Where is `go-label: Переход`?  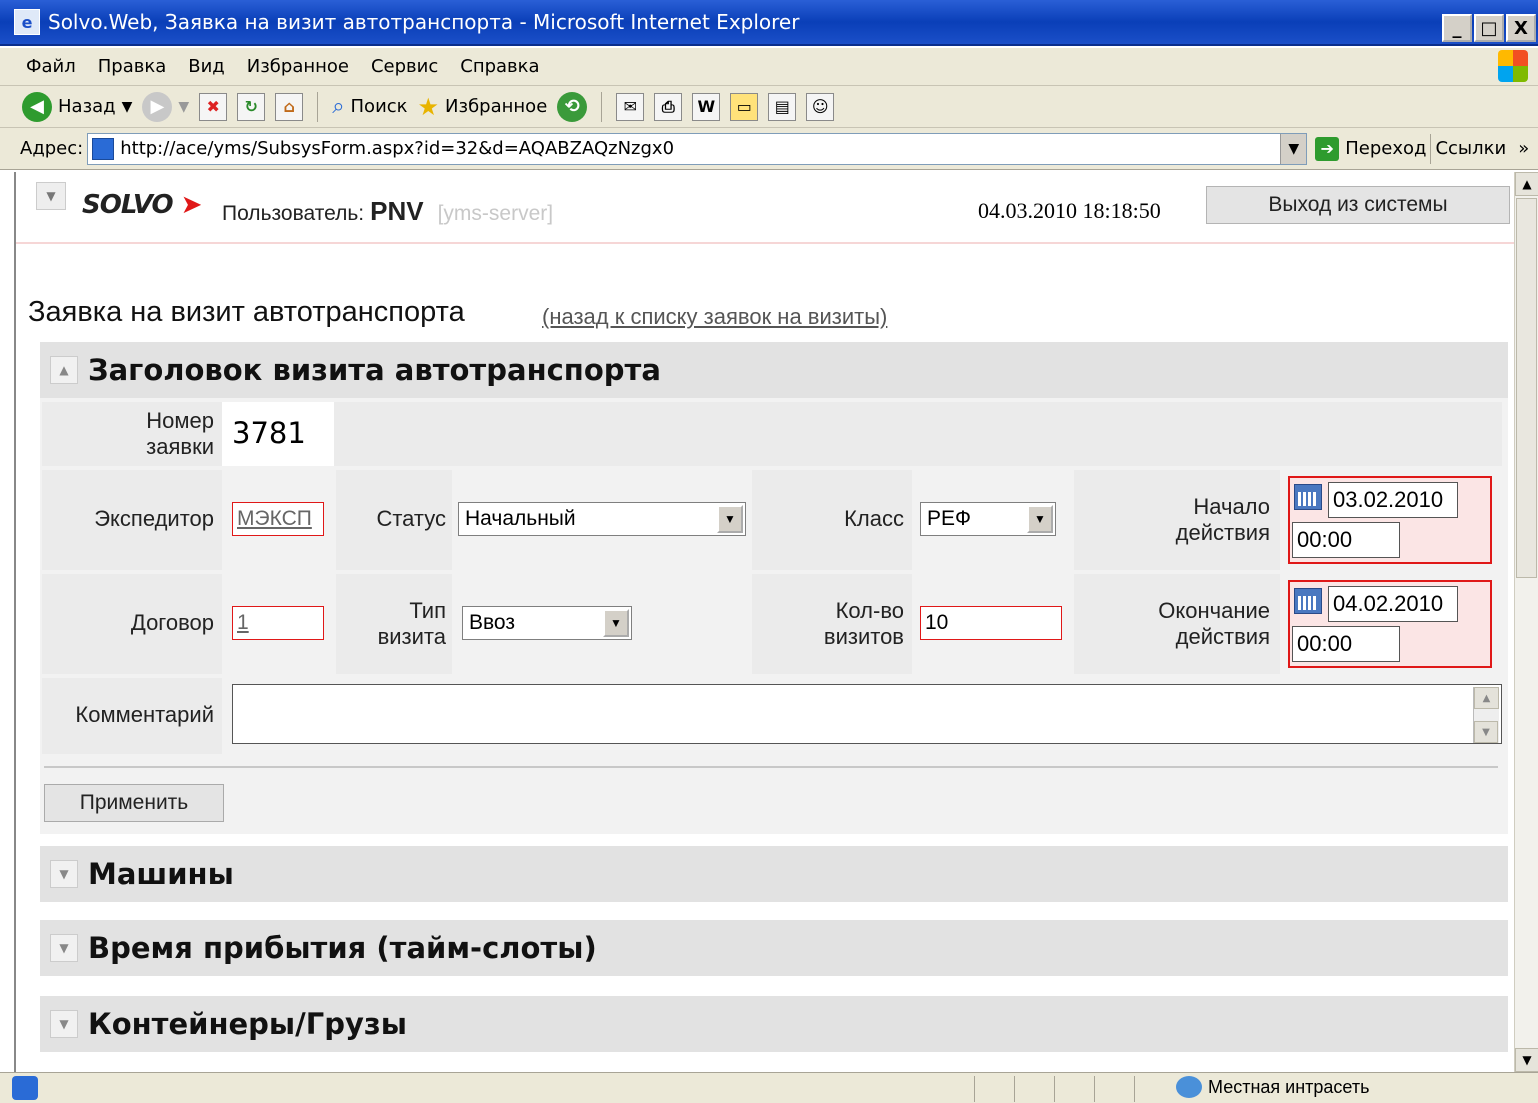
go-label: Переход is located at coordinates (1386, 148).